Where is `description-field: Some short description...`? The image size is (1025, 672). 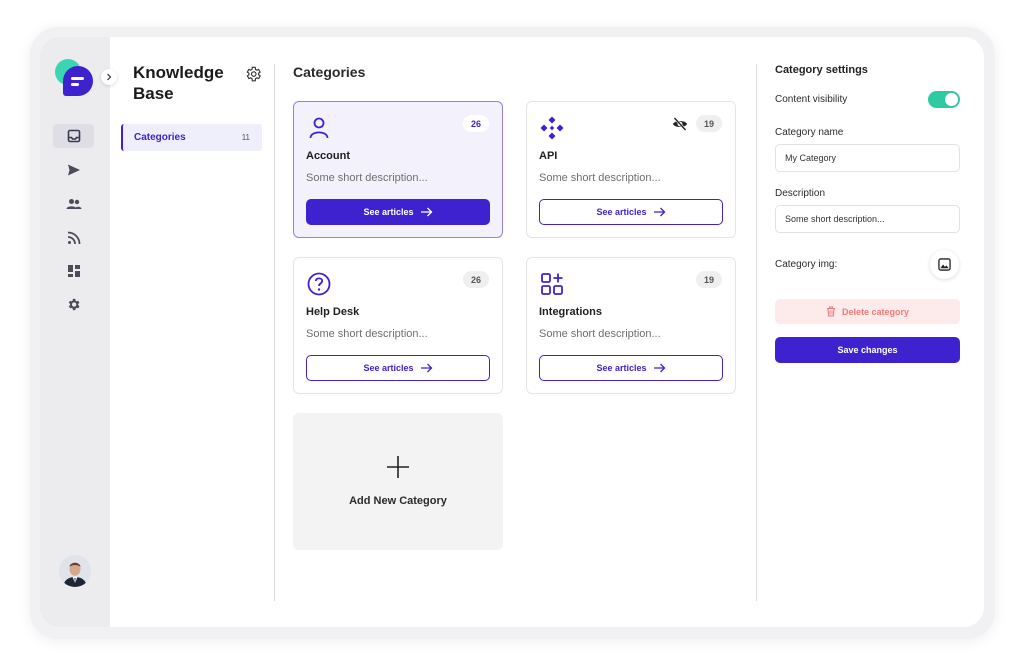
description-field: Some short description... is located at coordinates (867, 219).